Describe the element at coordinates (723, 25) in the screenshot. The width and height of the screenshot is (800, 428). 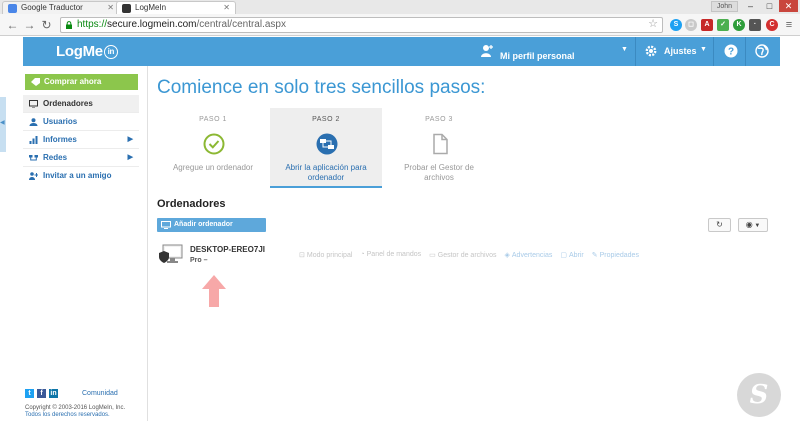
I see `check-extension-icon: ✓` at that location.